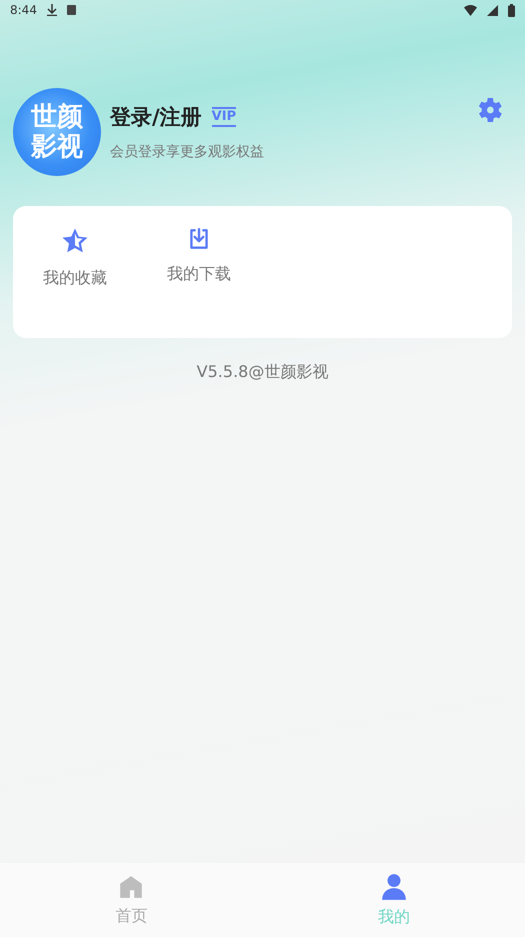 The width and height of the screenshot is (525, 937). Describe the element at coordinates (199, 274) in the screenshot. I see `shortcut-link: 我的下载` at that location.